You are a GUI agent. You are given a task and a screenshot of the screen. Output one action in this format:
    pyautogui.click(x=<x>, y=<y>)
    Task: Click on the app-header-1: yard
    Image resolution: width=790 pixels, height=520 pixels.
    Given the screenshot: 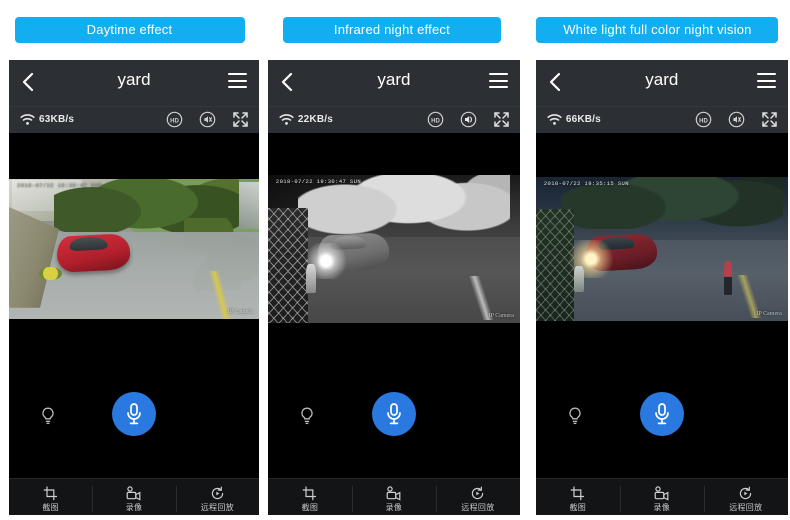 What is the action you would take?
    pyautogui.click(x=134, y=83)
    